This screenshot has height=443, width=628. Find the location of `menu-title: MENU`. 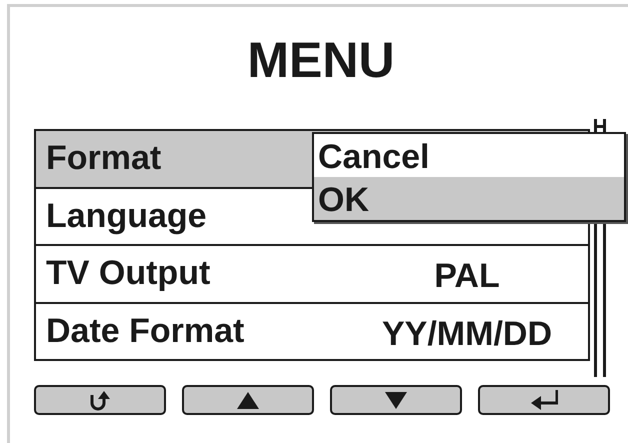

menu-title: MENU is located at coordinates (321, 60).